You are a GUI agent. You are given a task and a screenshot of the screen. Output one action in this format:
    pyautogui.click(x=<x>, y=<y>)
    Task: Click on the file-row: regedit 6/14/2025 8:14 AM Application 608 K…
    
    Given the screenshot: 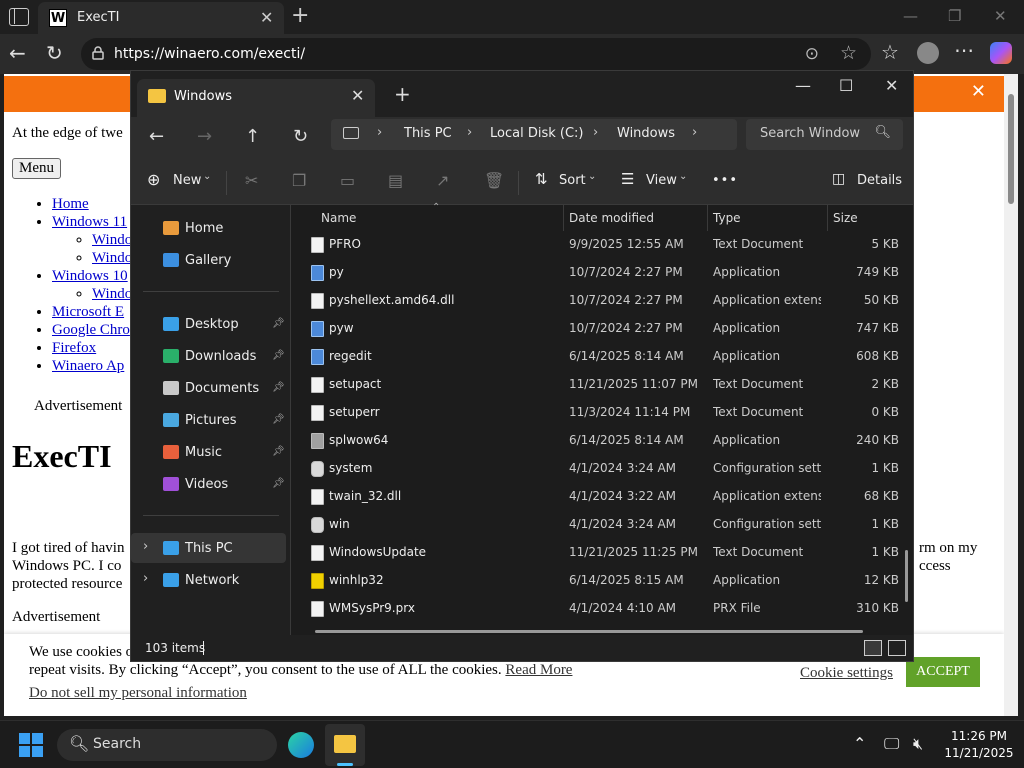 What is the action you would take?
    pyautogui.click(x=597, y=357)
    